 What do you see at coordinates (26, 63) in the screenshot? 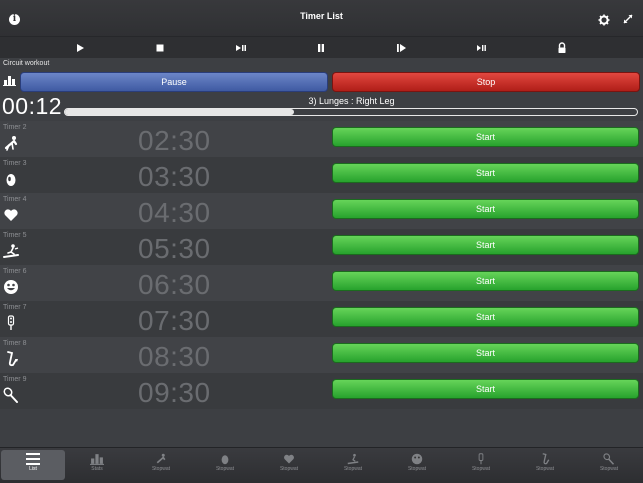
I see `section-label: Circuit workout` at bounding box center [26, 63].